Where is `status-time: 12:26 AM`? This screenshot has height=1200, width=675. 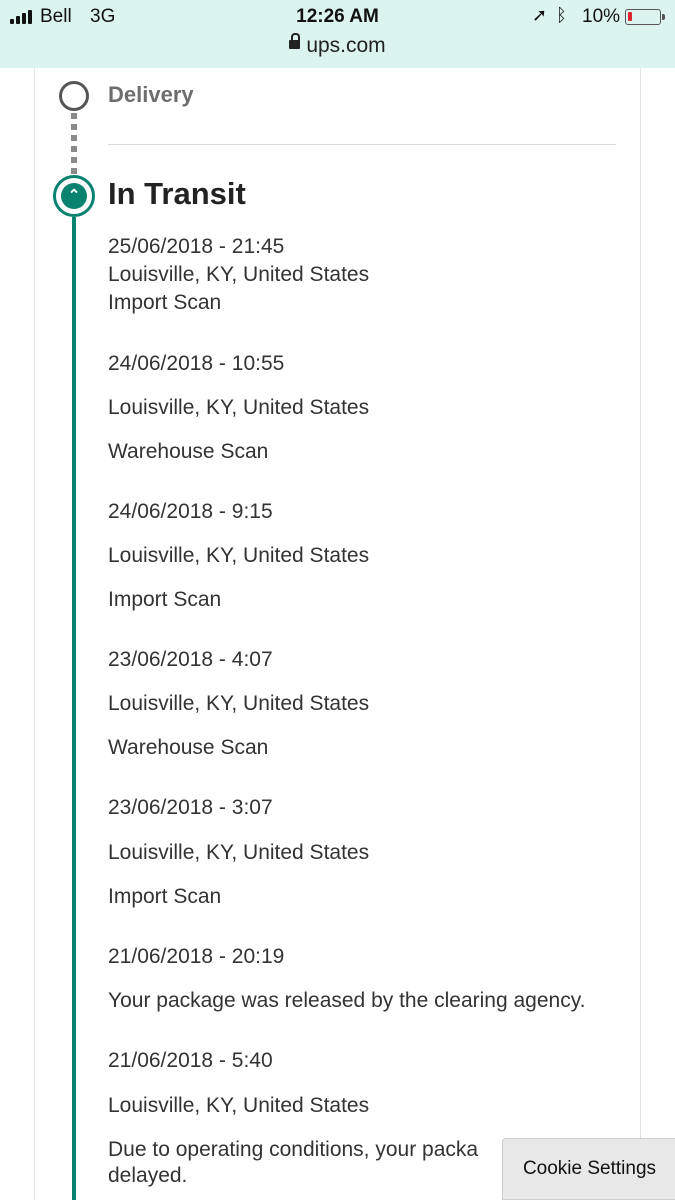
status-time: 12:26 AM is located at coordinates (337, 16).